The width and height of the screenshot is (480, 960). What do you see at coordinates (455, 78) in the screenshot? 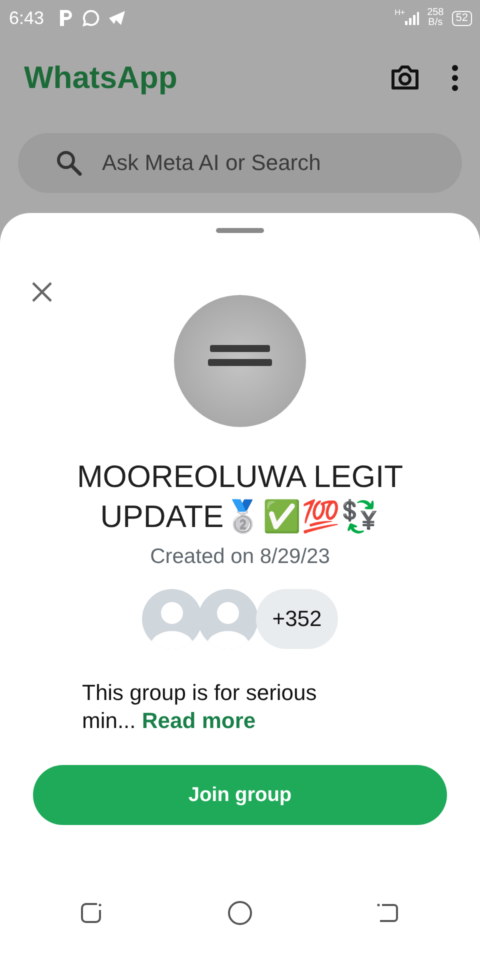
I see `menu-icon` at bounding box center [455, 78].